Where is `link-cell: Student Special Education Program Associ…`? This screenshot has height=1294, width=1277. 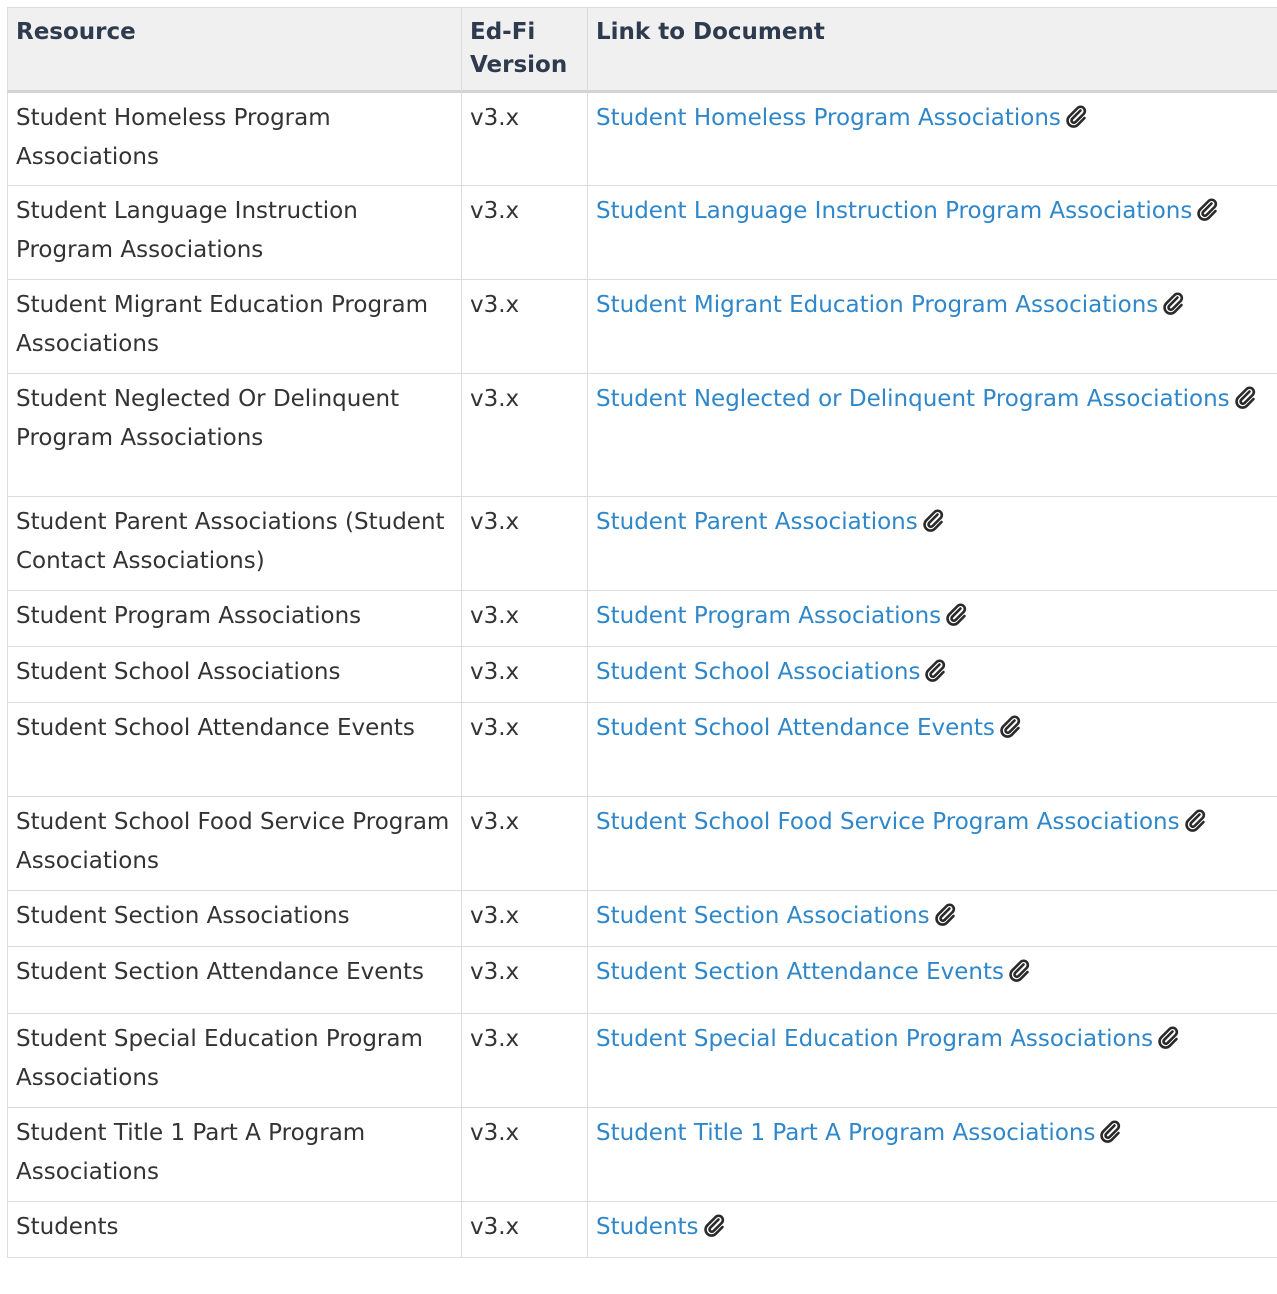 link-cell: Student Special Education Program Associ… is located at coordinates (932, 1060).